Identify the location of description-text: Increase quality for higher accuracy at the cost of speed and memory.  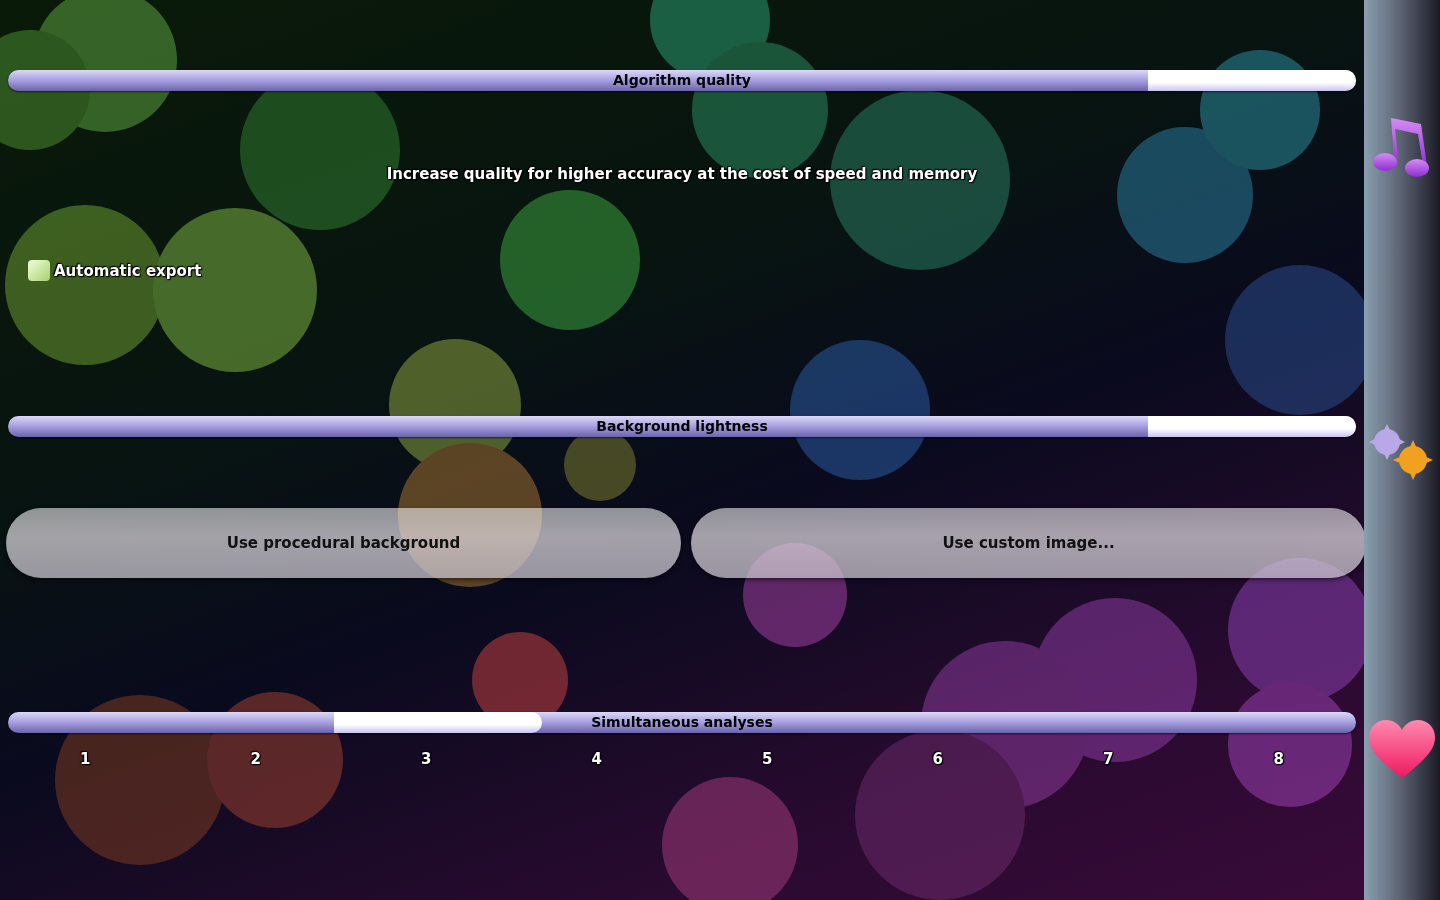
(682, 174).